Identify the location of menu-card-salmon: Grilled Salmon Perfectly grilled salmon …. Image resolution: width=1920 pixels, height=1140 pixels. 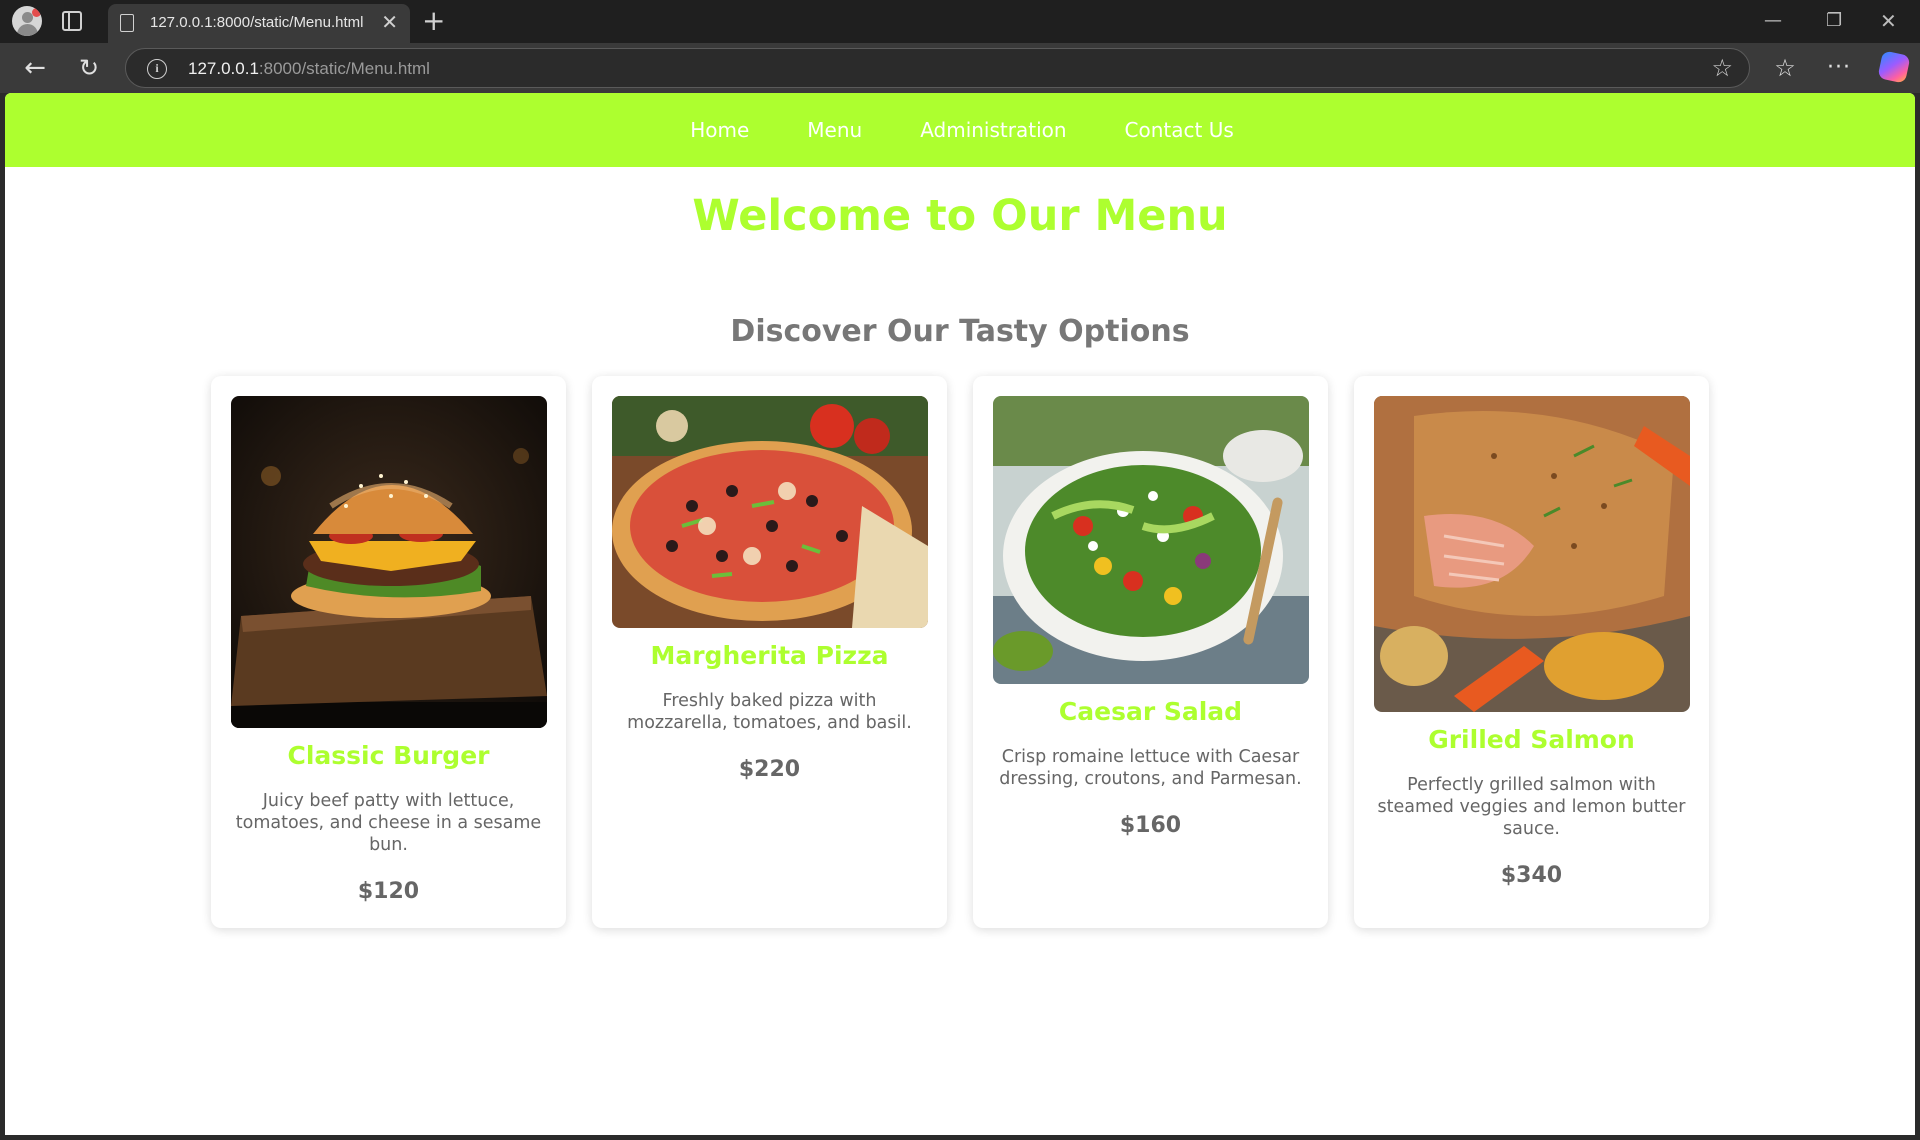
(1531, 652).